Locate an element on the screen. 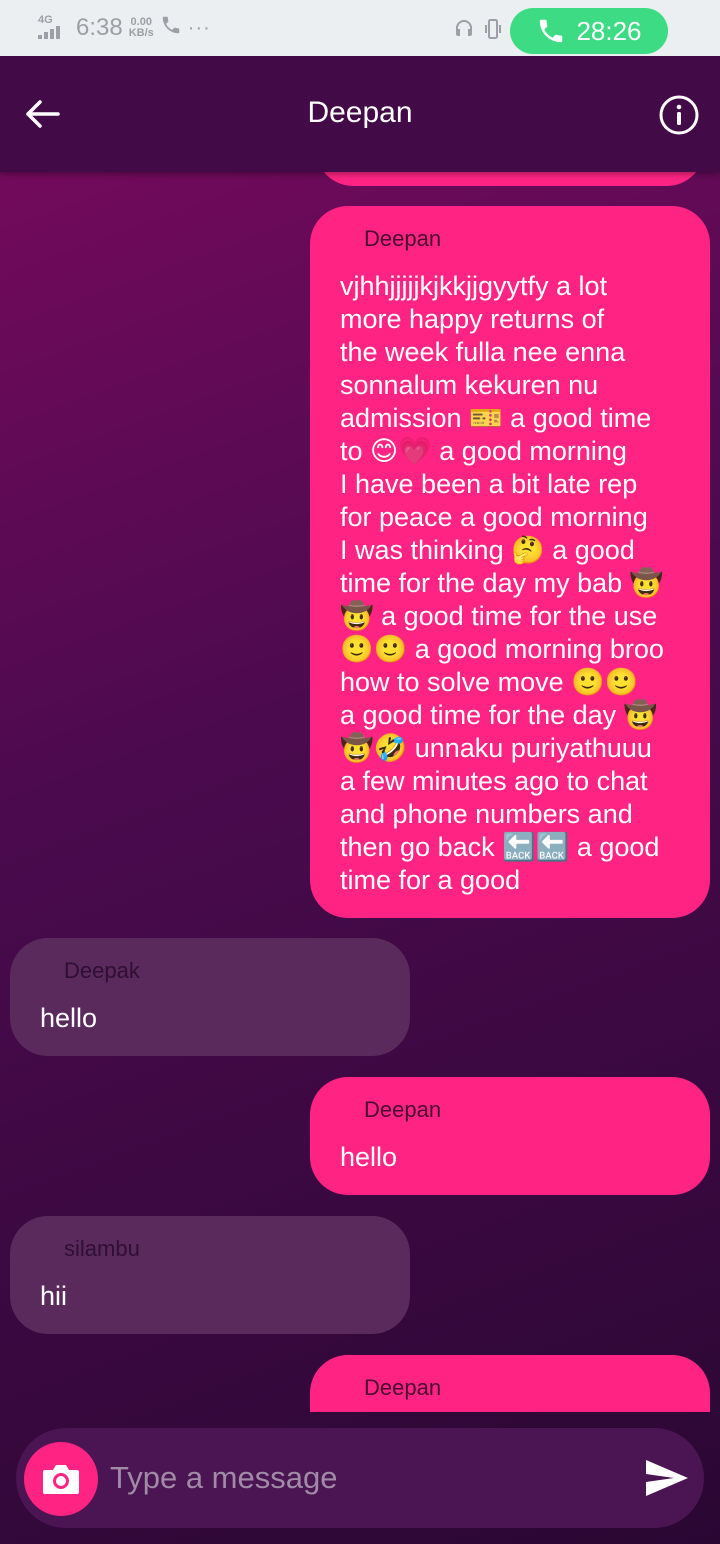 The width and height of the screenshot is (720, 1544). message-composer is located at coordinates (360, 1478).